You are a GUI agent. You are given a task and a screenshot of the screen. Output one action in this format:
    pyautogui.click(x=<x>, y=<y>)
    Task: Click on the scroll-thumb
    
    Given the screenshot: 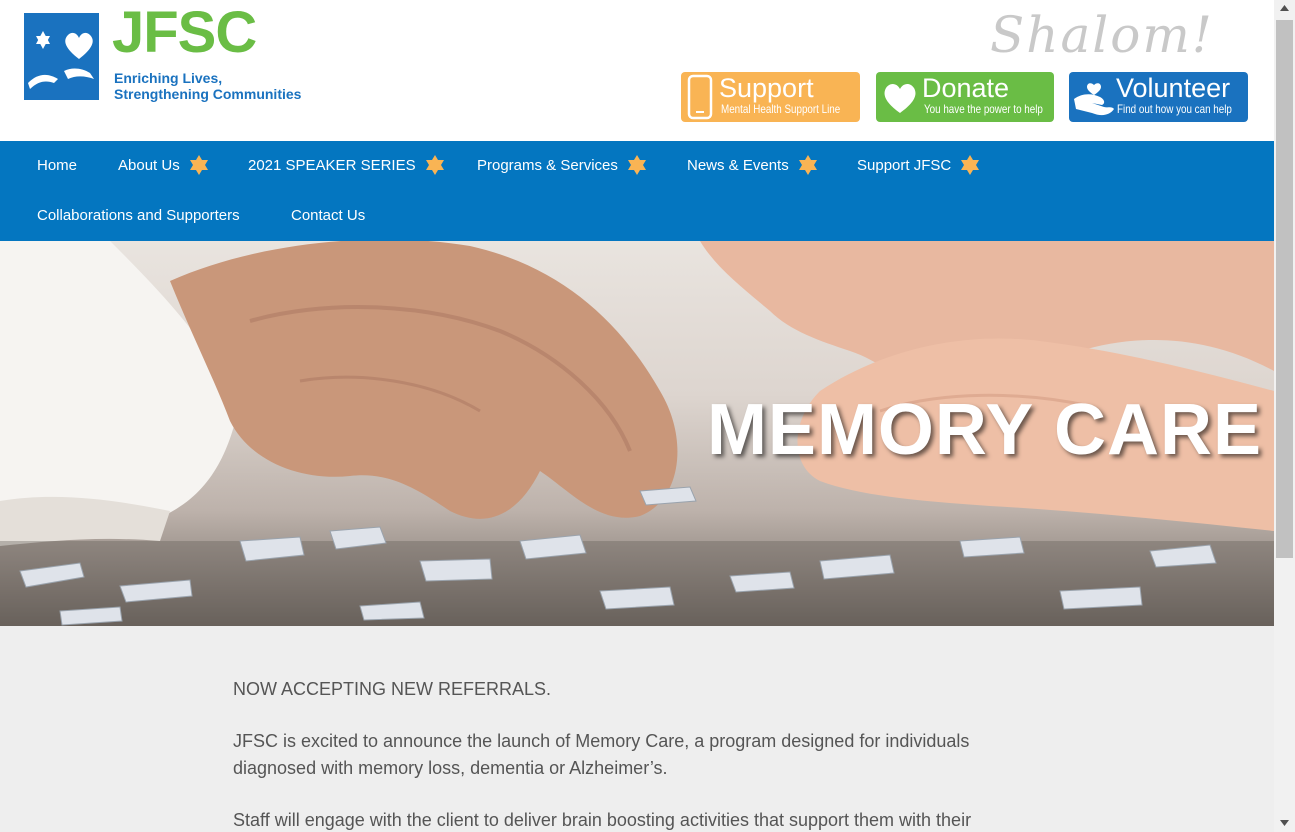 What is the action you would take?
    pyautogui.click(x=1284, y=289)
    